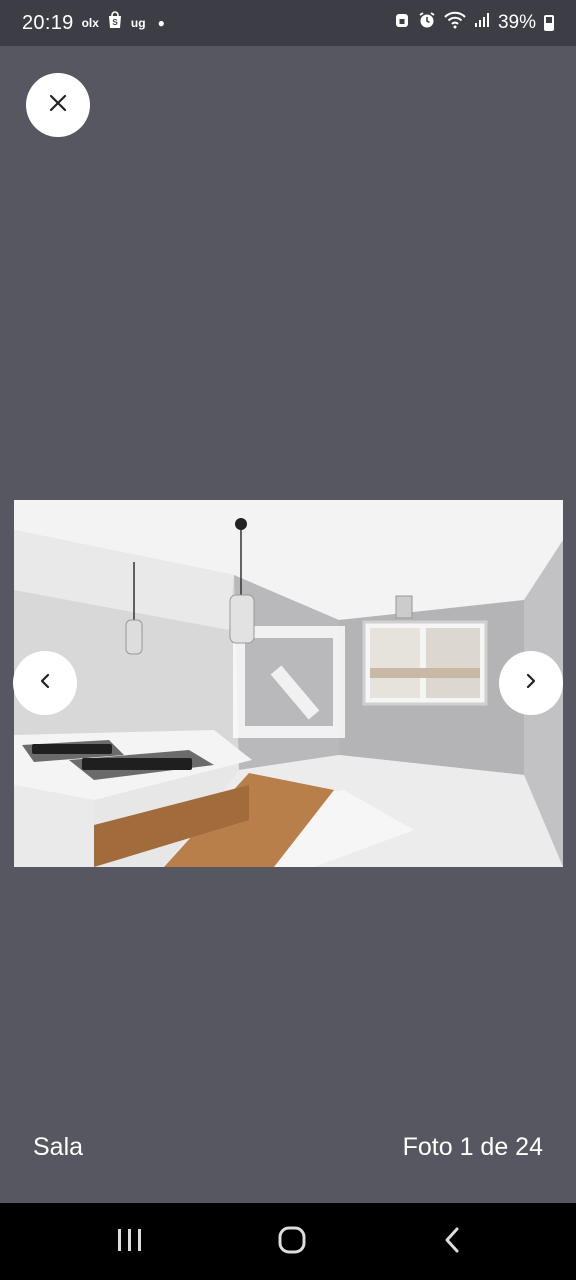 The height and width of the screenshot is (1280, 576). I want to click on chevron-right-icon, so click(531, 683).